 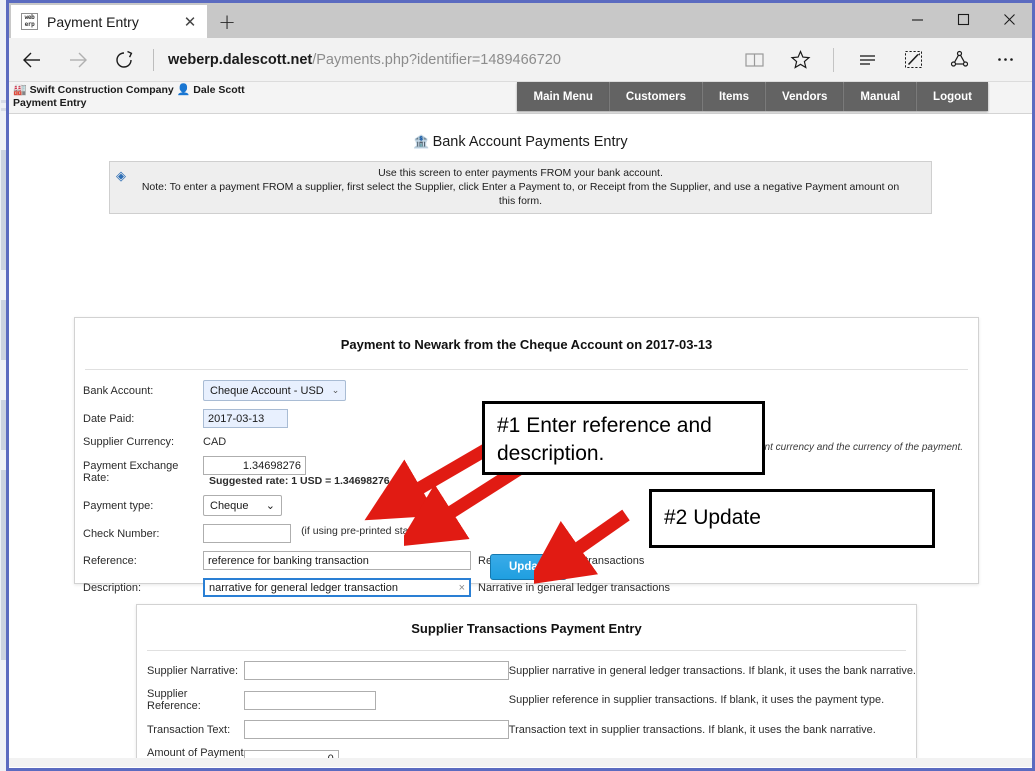 What do you see at coordinates (240, 59) in the screenshot?
I see `url-domain: weberp.dalescott.net` at bounding box center [240, 59].